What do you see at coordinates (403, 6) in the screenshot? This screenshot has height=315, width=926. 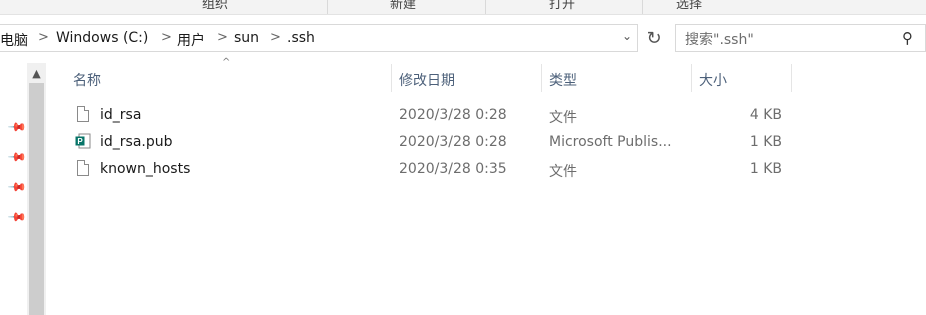 I see `ribbon-group-label: 新建` at bounding box center [403, 6].